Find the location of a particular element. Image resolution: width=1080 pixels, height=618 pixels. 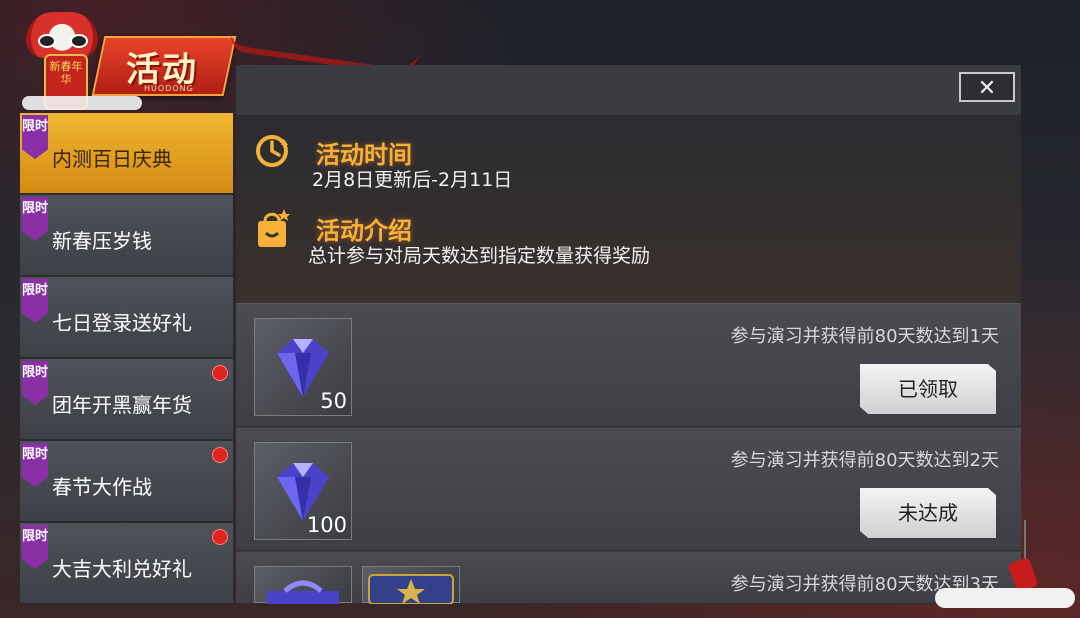

reward-row: 50 参与演习并获得前80天数达到1天 已领取 is located at coordinates (628, 365).